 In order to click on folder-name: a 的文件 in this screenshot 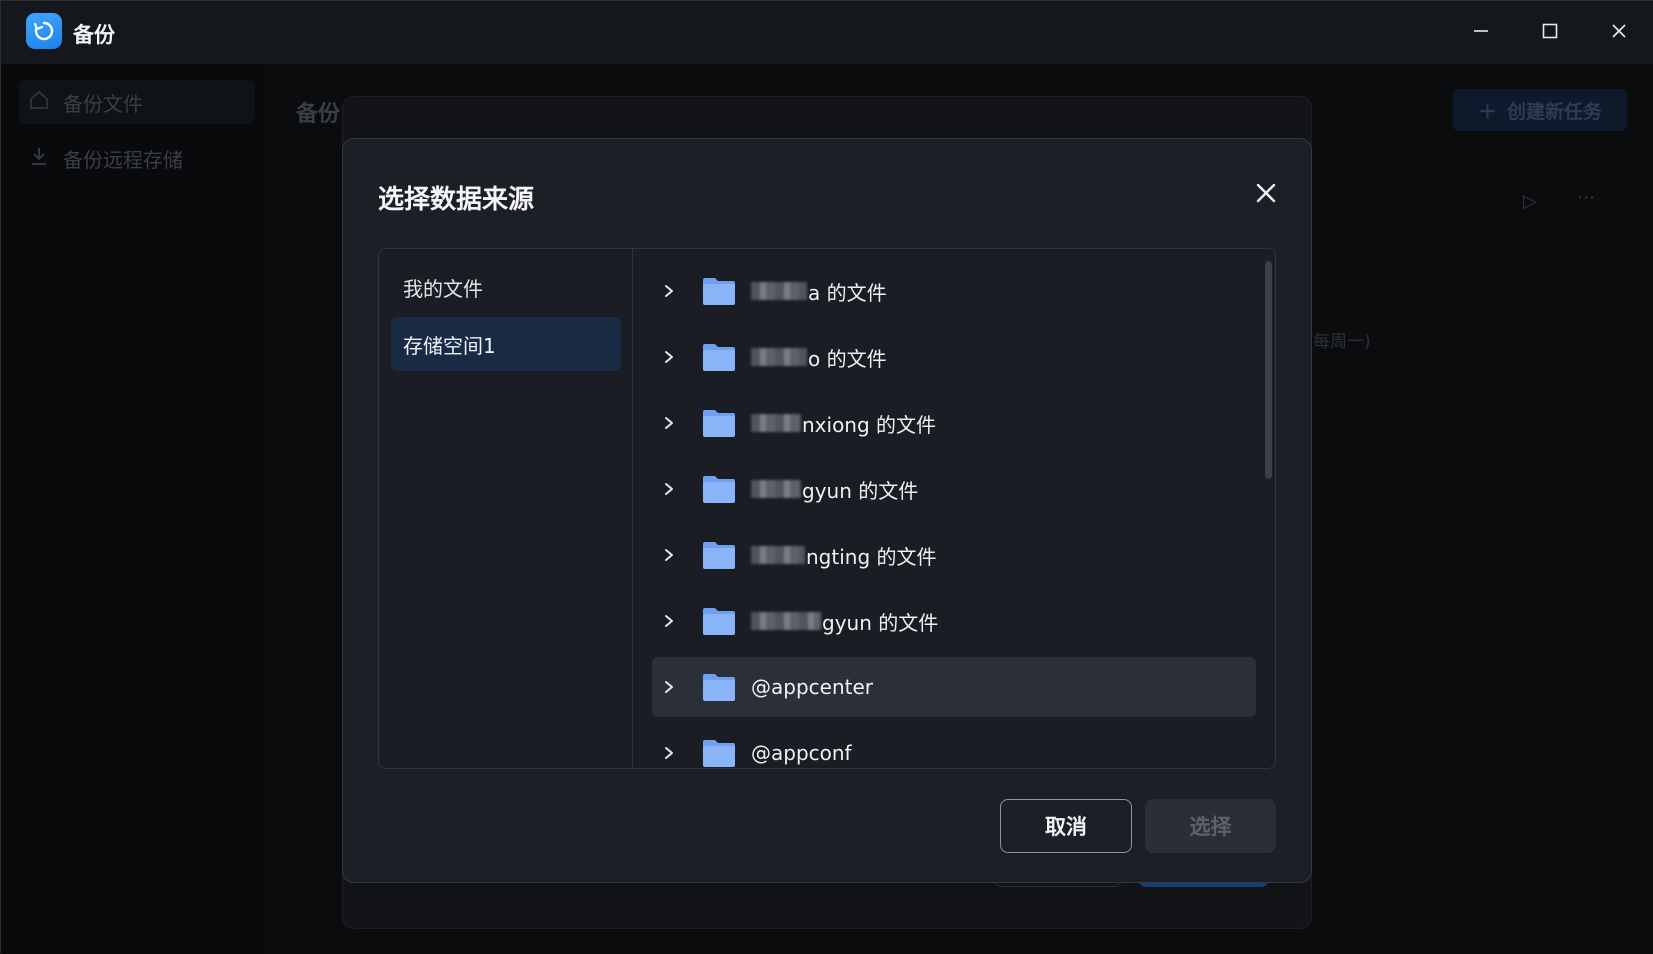, I will do `click(819, 291)`.